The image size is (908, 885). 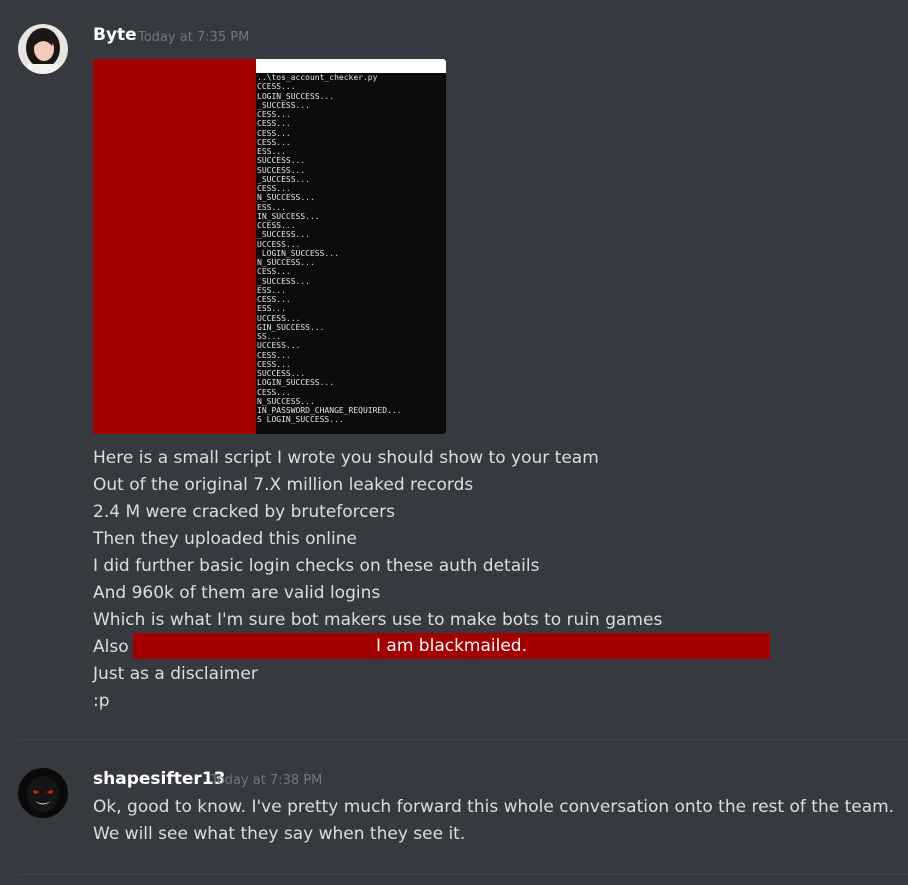 I want to click on message-line: Then they uploaded this online, so click(x=225, y=539).